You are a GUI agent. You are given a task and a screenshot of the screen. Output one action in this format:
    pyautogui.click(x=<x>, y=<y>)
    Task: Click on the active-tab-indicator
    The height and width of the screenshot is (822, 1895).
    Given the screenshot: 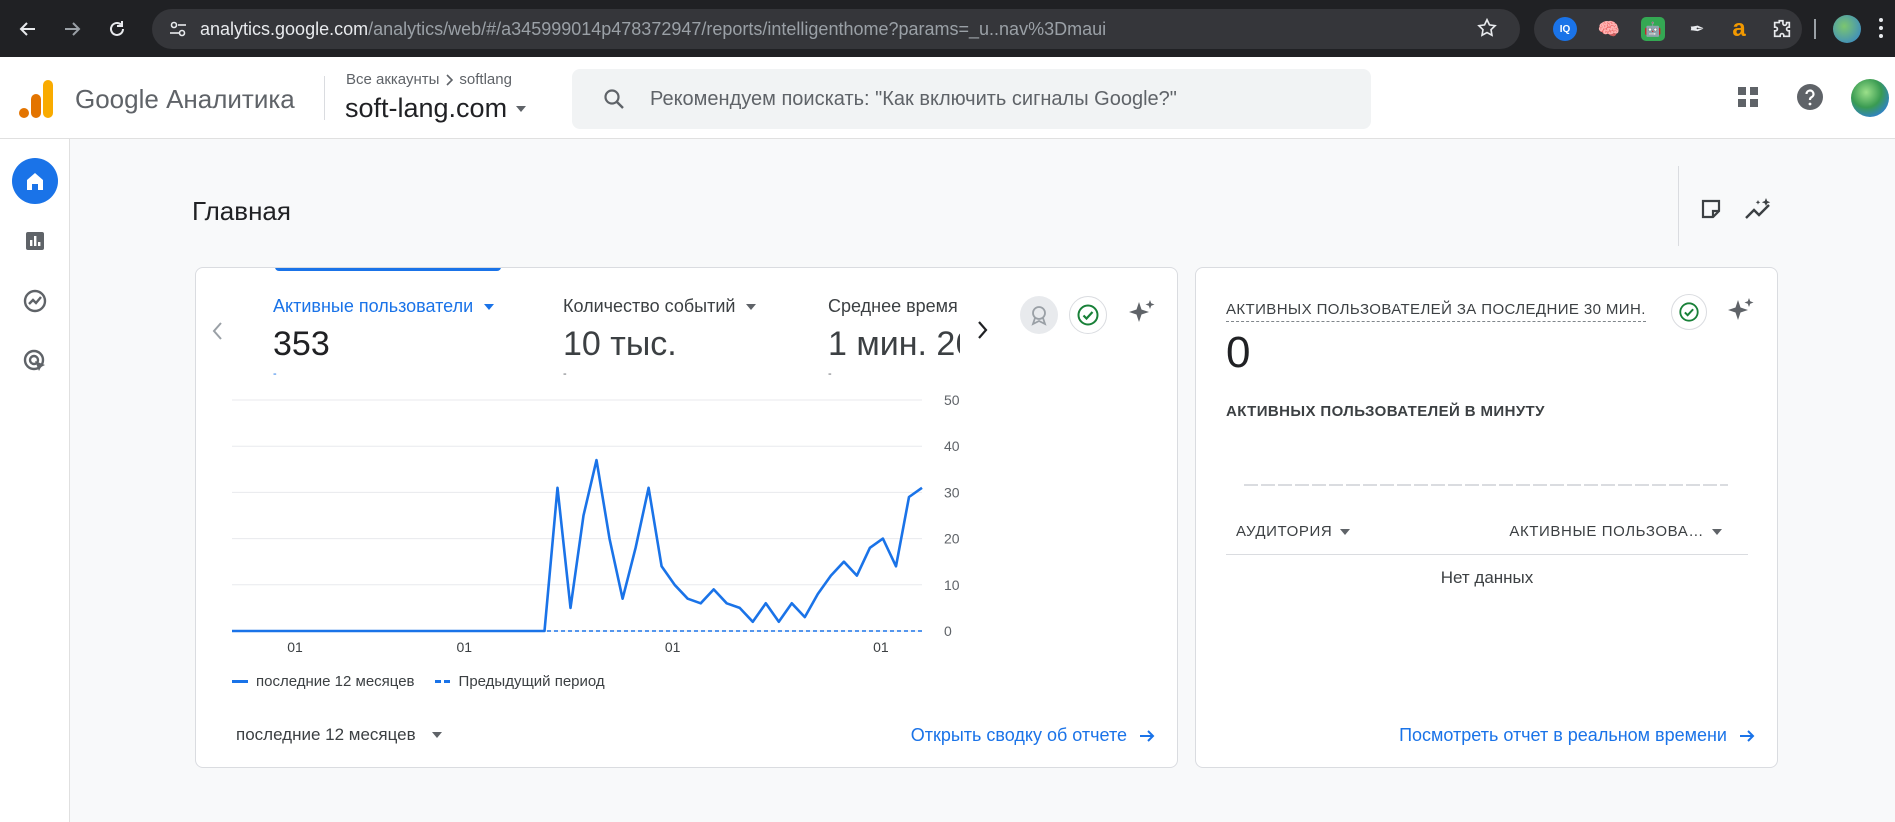 What is the action you would take?
    pyautogui.click(x=388, y=269)
    